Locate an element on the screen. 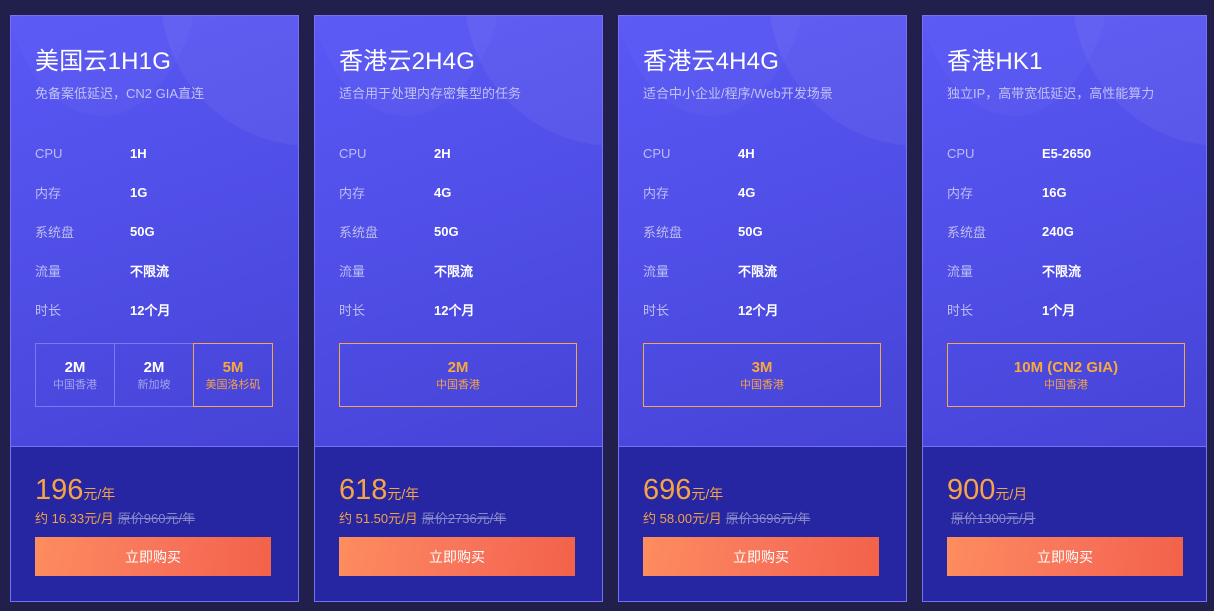 This screenshot has height=611, width=1214. spec-row: CPU 2H is located at coordinates (464, 153).